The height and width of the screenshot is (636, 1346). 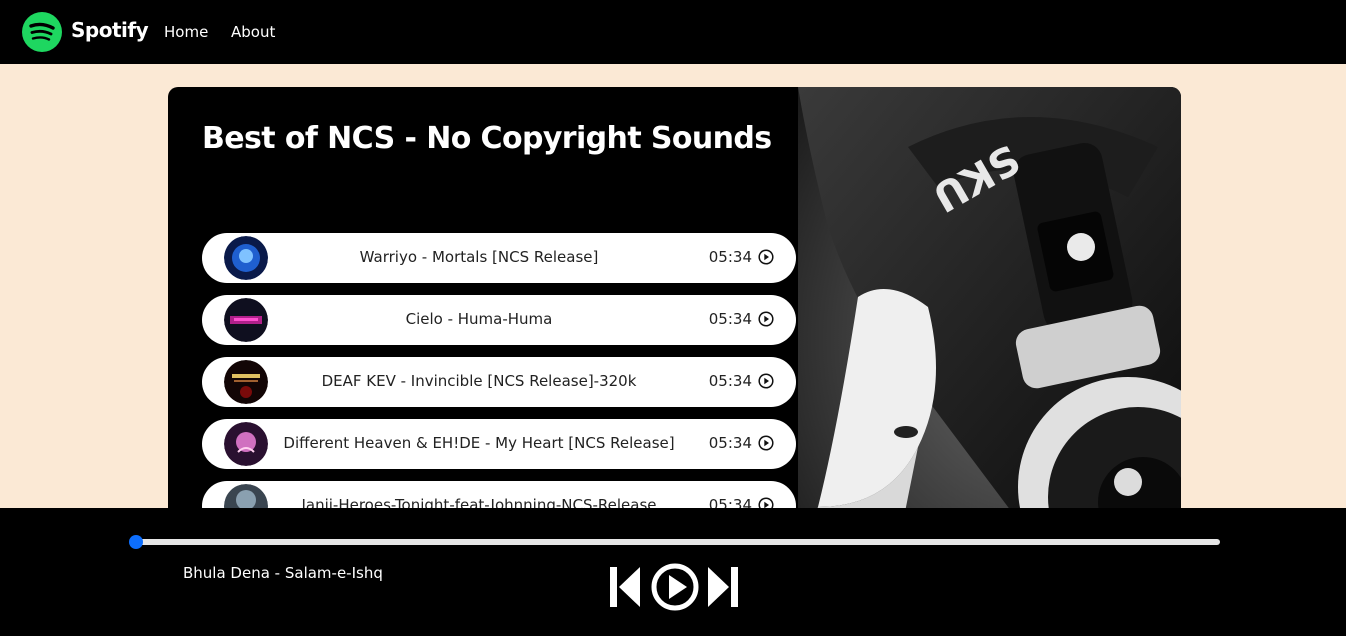 What do you see at coordinates (487, 138) in the screenshot?
I see `playlist-title: Best of NCS - No Copyright Sounds` at bounding box center [487, 138].